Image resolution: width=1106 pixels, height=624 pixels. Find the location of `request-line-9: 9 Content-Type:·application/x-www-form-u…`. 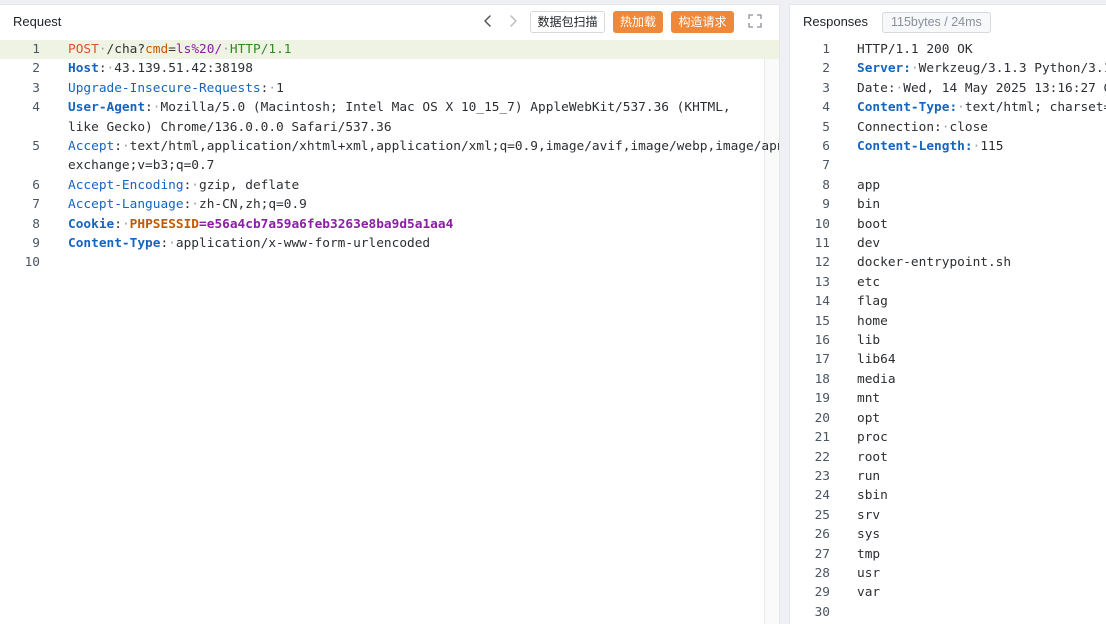

request-line-9: 9 Content-Type:·application/x-www-form-u… is located at coordinates (389, 243).